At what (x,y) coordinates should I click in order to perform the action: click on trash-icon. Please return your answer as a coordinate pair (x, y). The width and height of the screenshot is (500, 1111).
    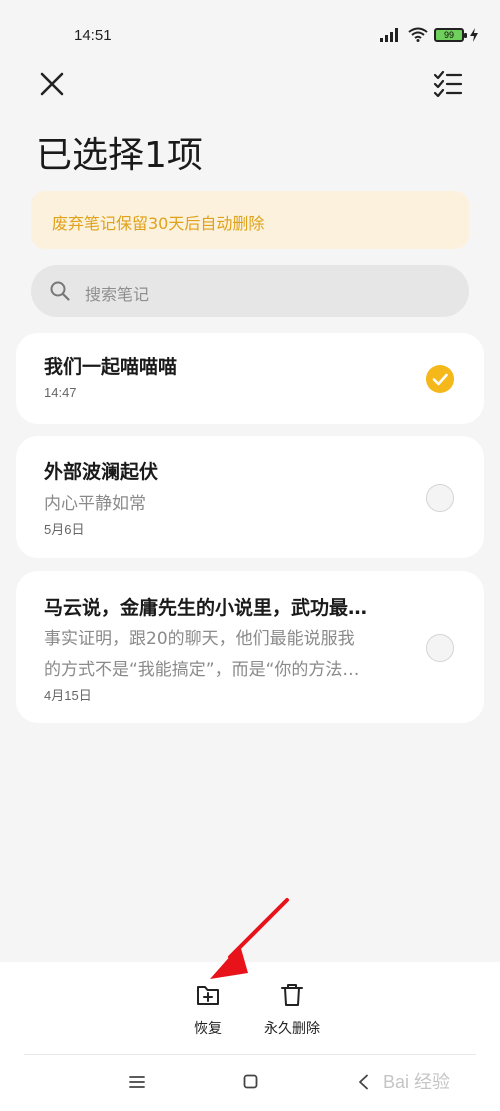
    Looking at the image, I should click on (292, 995).